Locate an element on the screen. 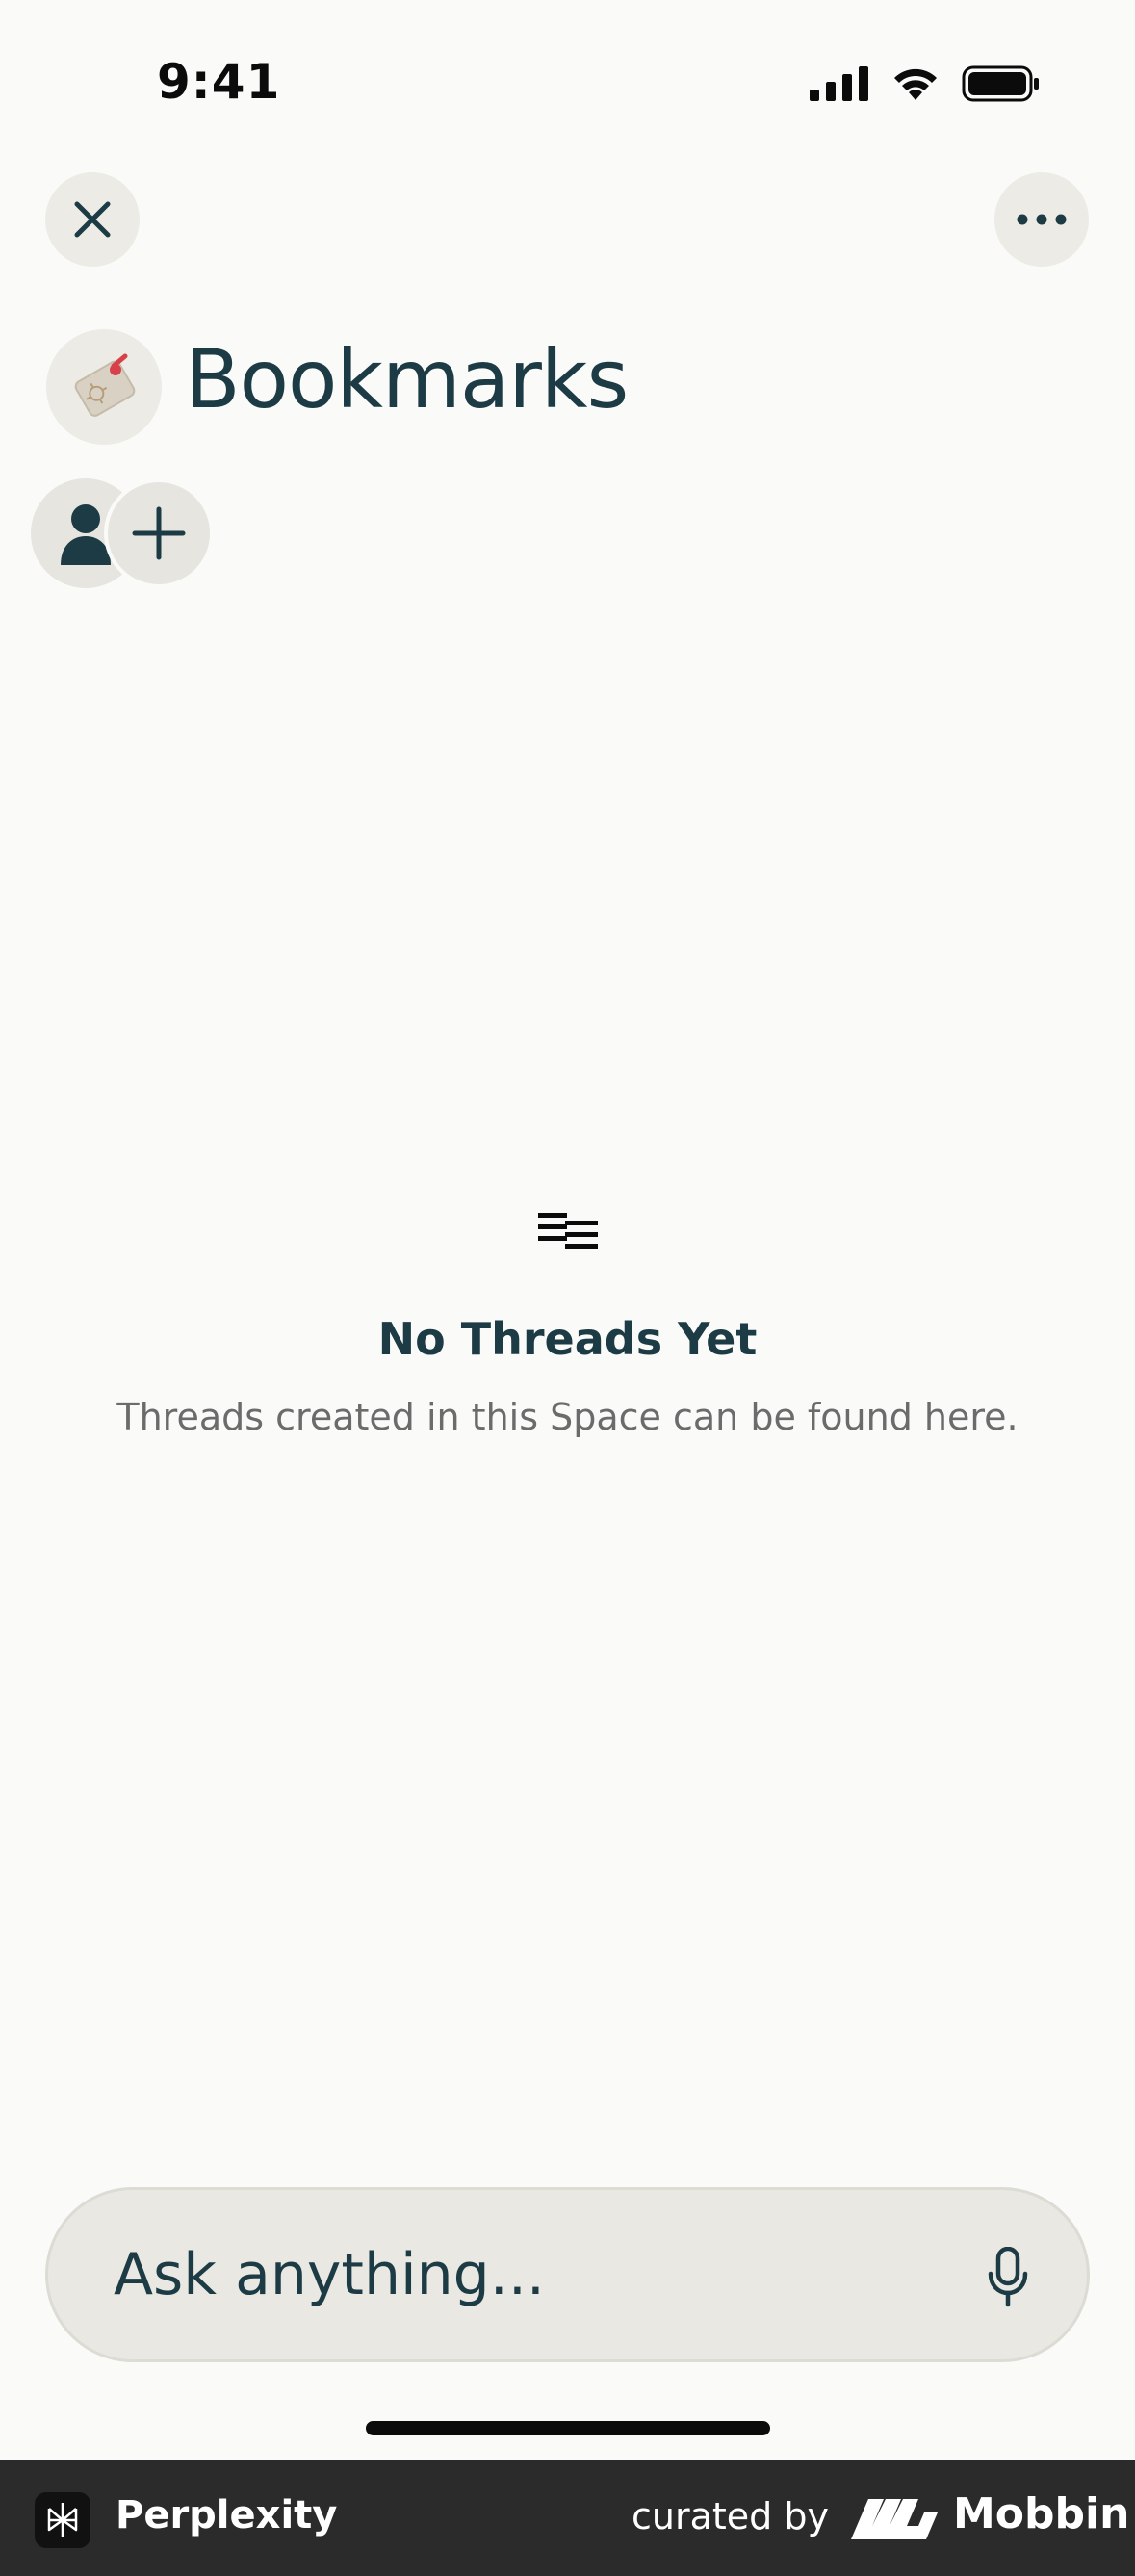  battery-icon is located at coordinates (1001, 83).